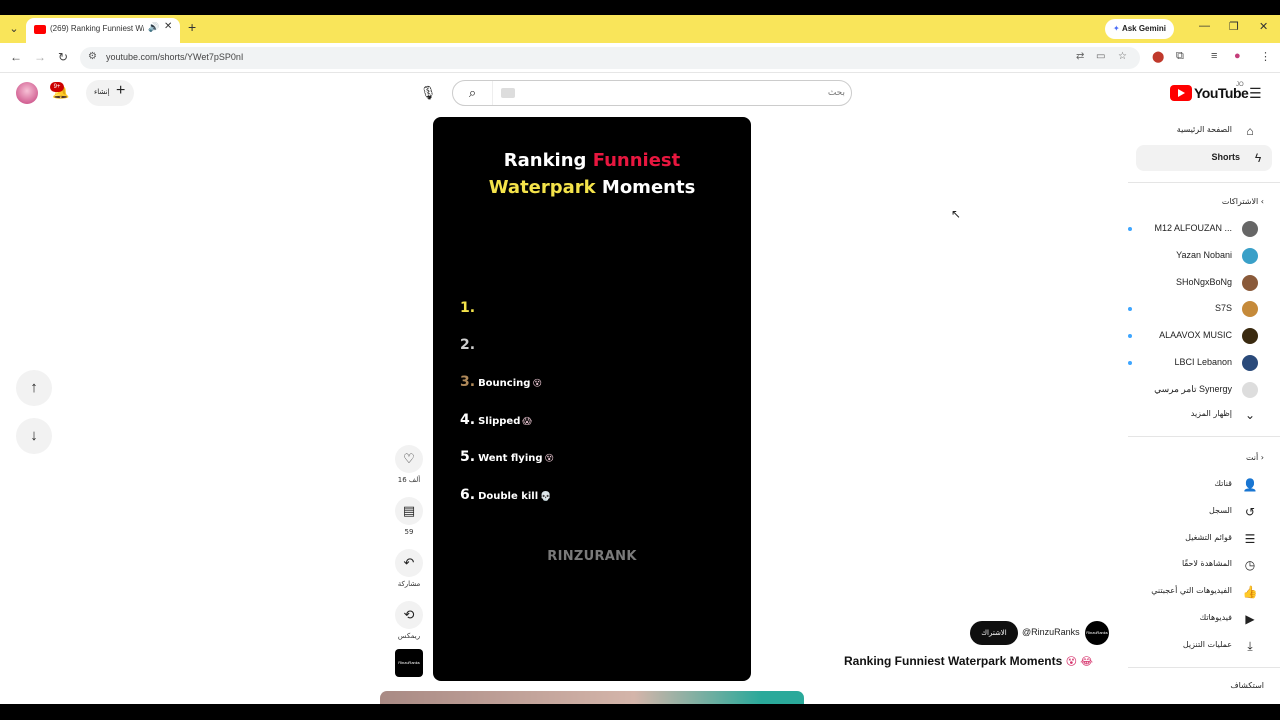 Image resolution: width=1280 pixels, height=720 pixels. What do you see at coordinates (1265, 56) in the screenshot?
I see `browser-menu-icon: ⋮` at bounding box center [1265, 56].